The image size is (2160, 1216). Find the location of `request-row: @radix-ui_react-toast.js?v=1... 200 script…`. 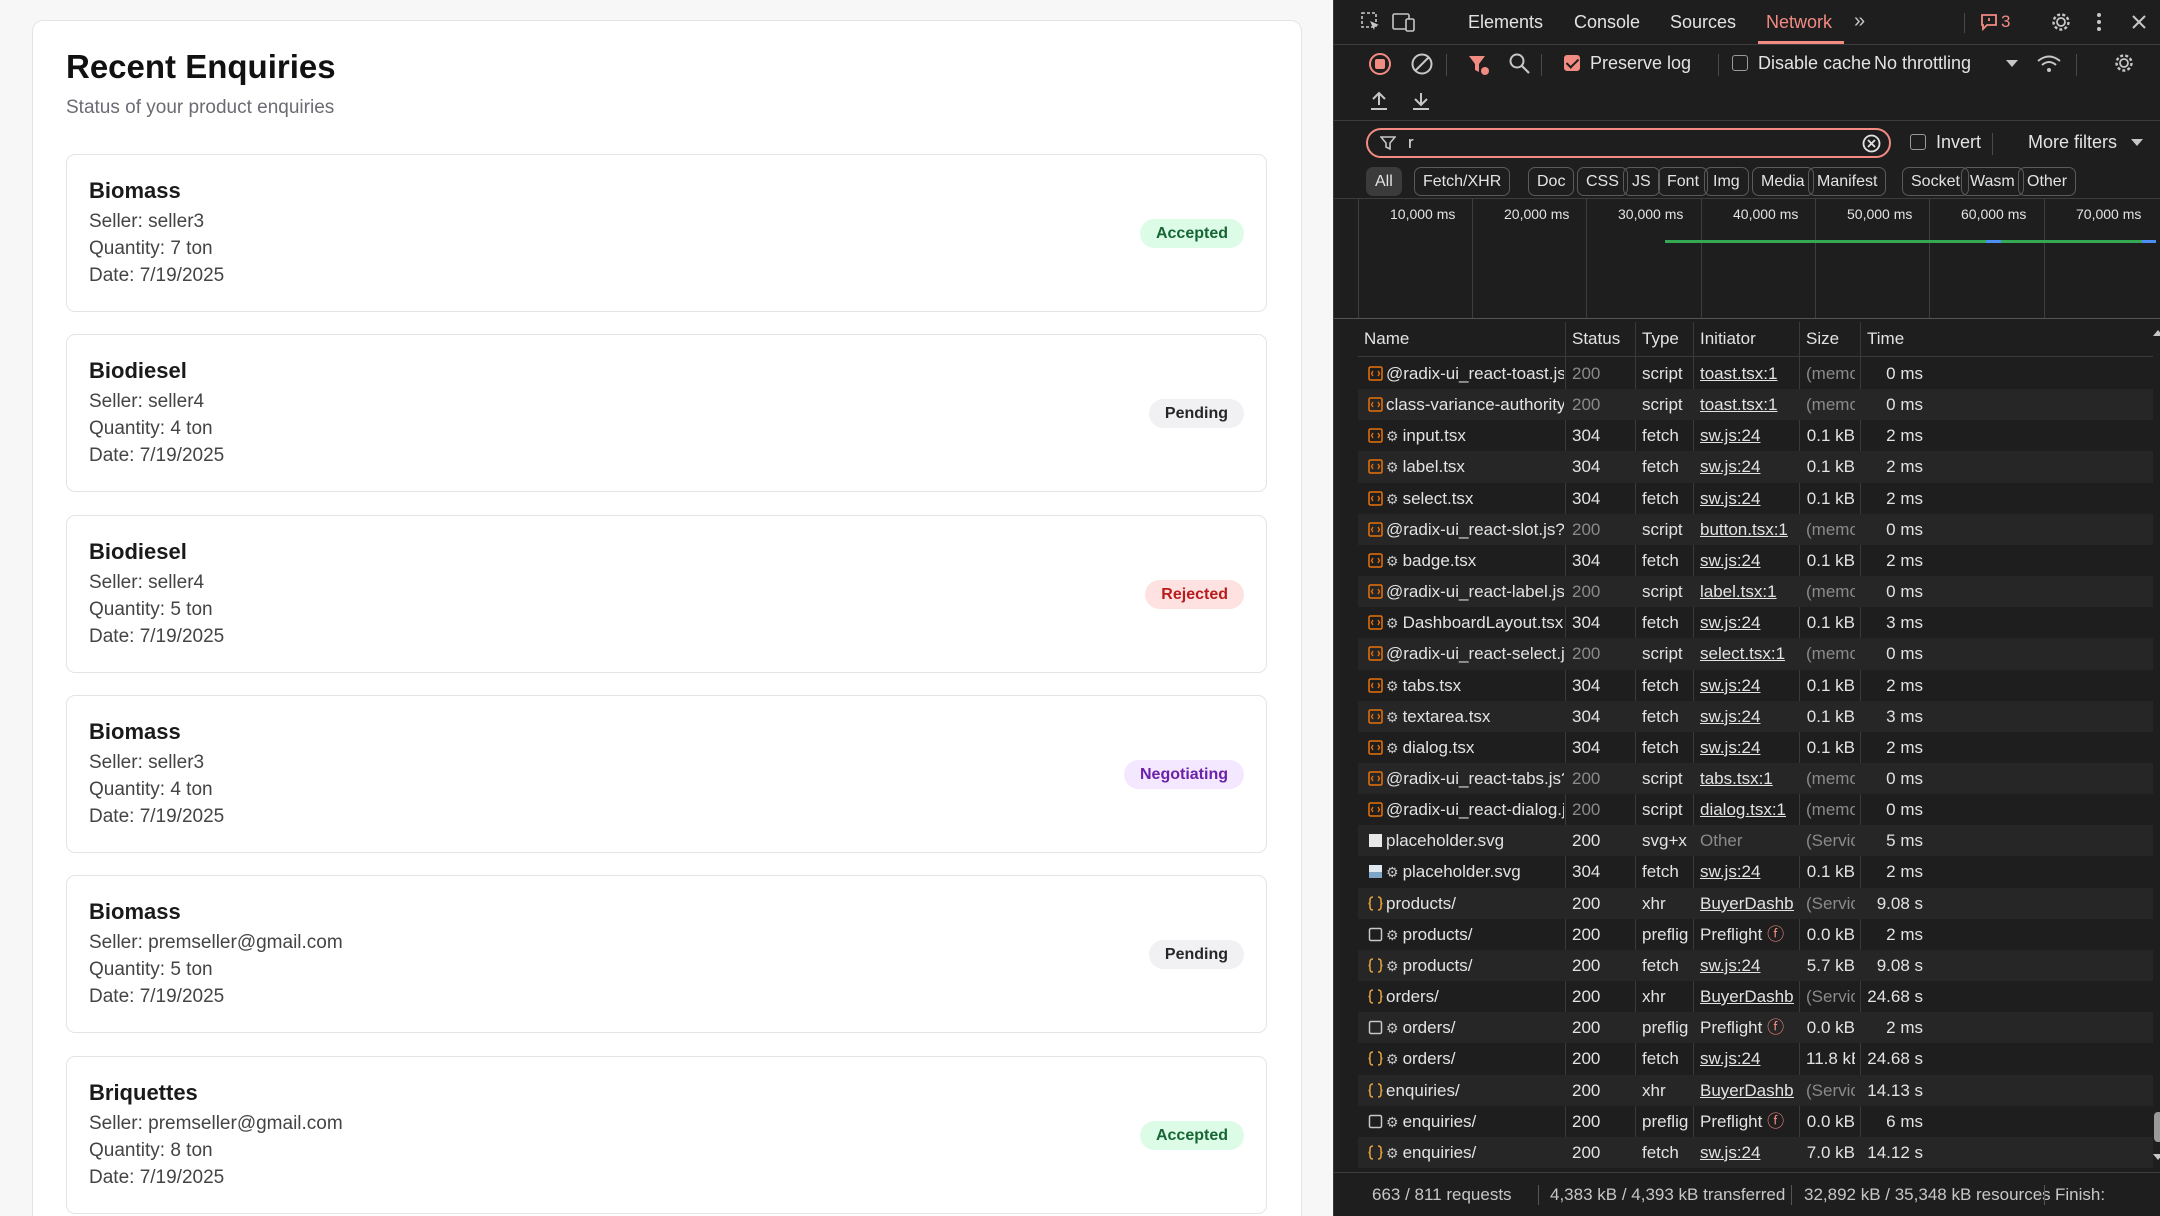

request-row: @radix-ui_react-toast.js?v=1... 200 script… is located at coordinates (1755, 373).